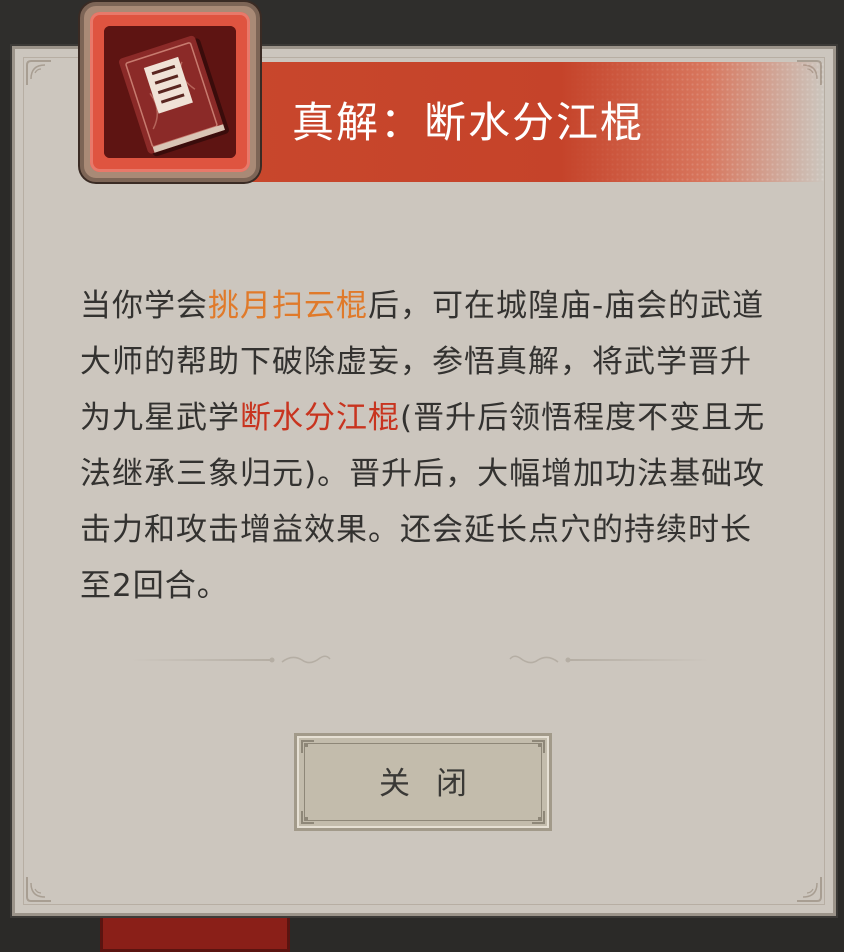 This screenshot has height=952, width=844. I want to click on dialog-title: 真解：断水分江棍, so click(468, 122).